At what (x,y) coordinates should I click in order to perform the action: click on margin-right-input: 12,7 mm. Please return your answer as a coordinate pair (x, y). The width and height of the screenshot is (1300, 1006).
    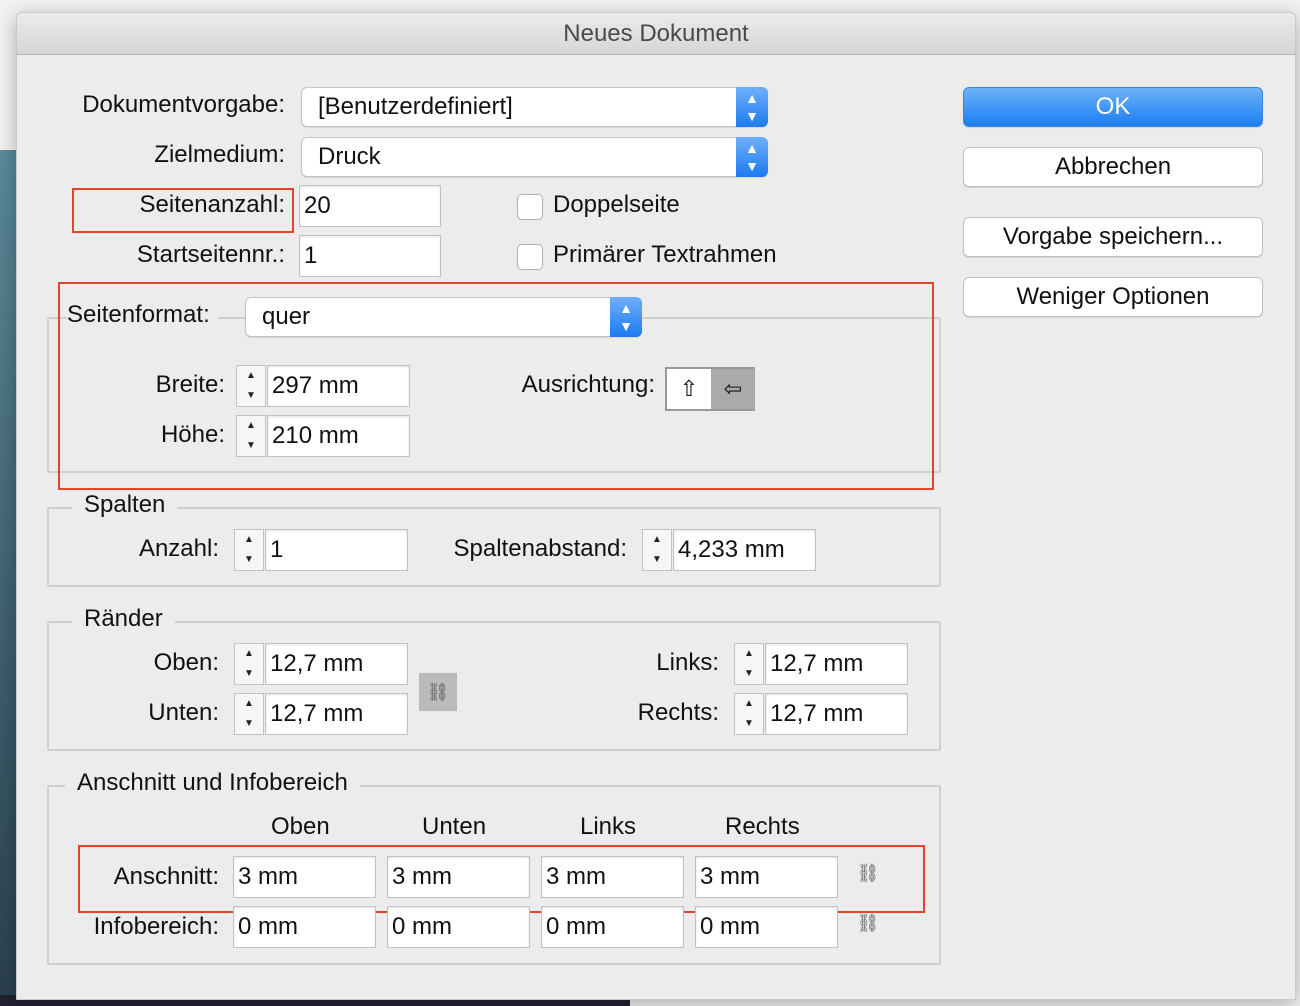
    Looking at the image, I should click on (836, 714).